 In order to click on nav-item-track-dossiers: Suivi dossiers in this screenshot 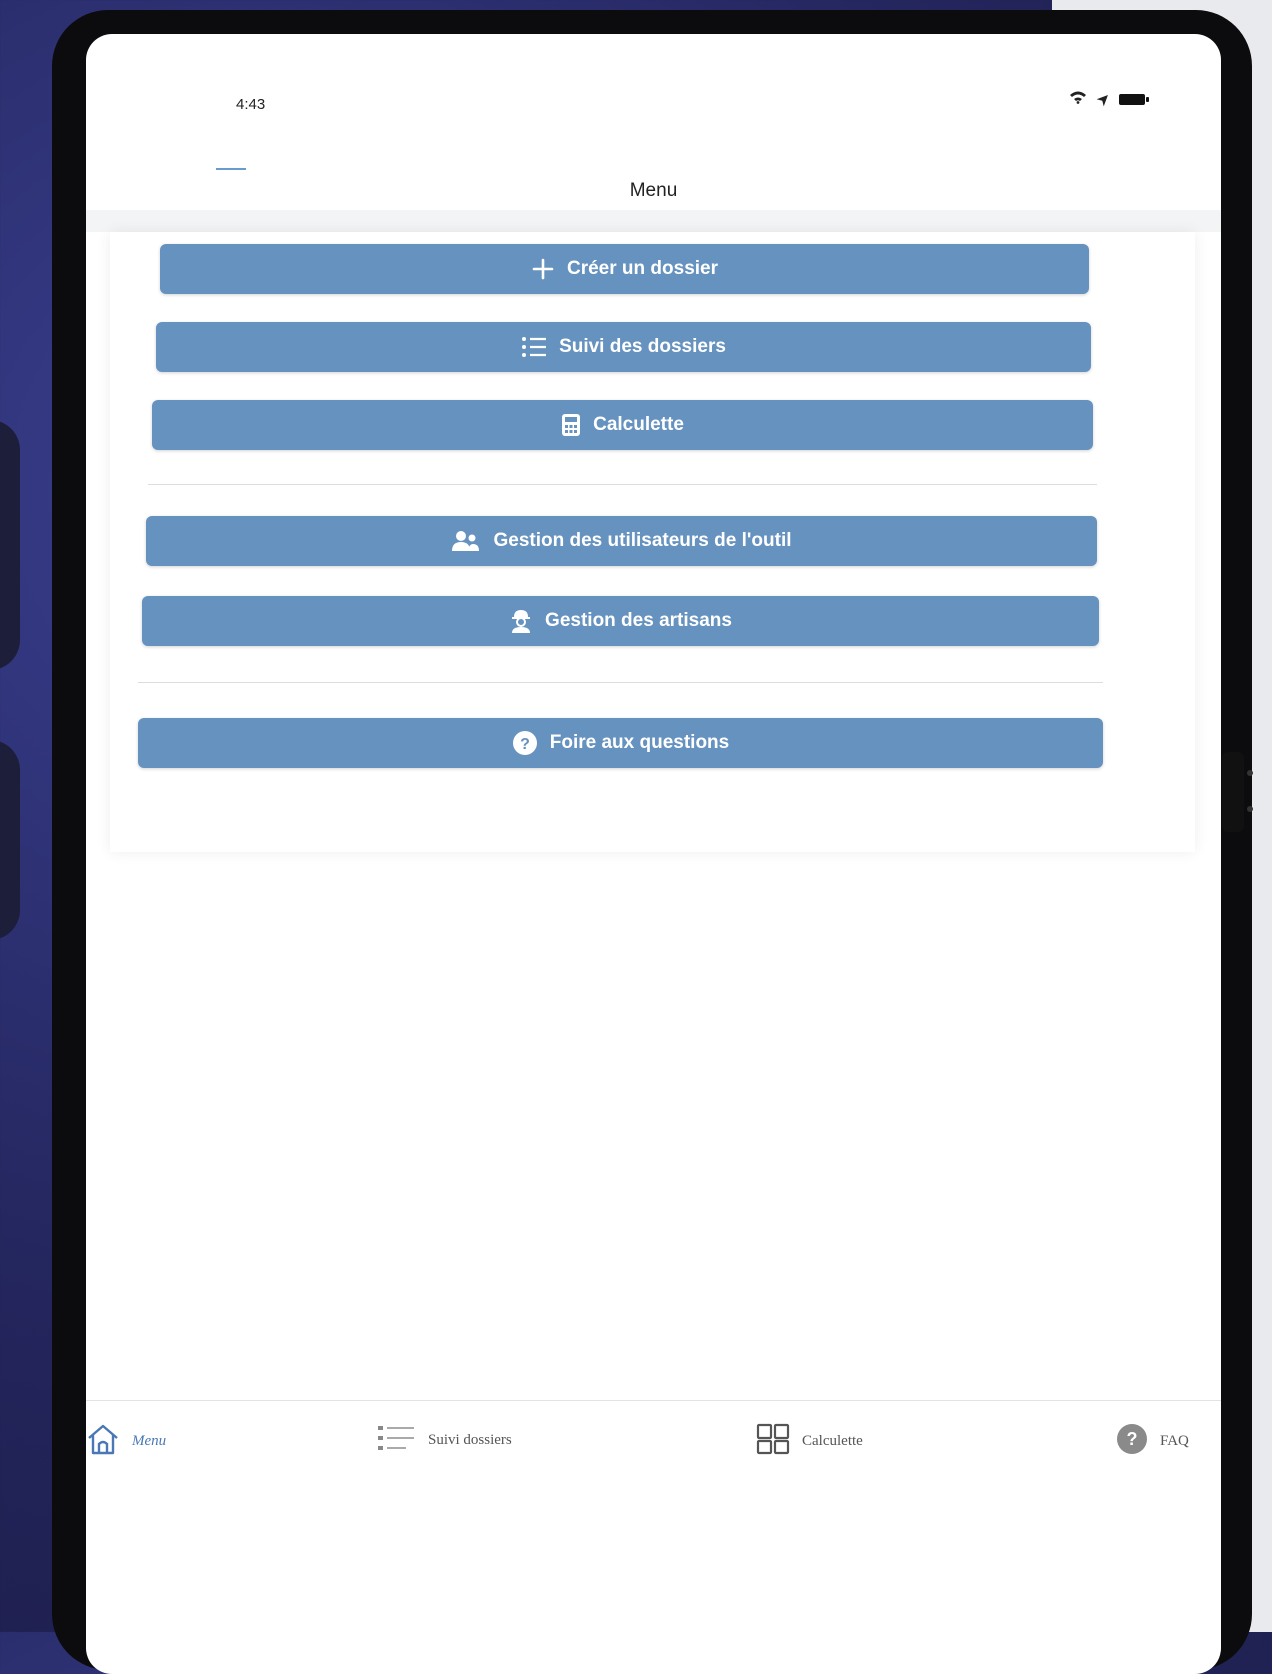, I will do `click(444, 1440)`.